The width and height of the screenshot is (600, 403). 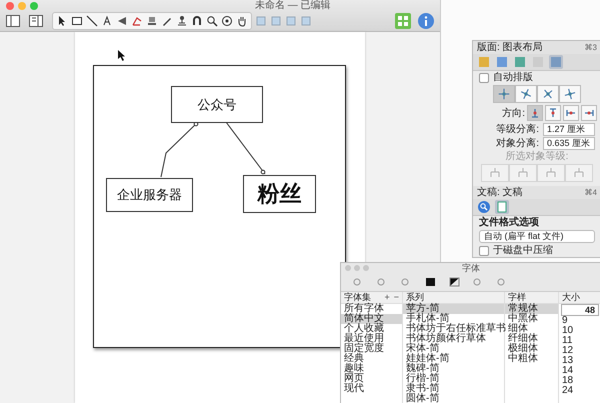 I want to click on text-tool-icon, so click(x=107, y=21).